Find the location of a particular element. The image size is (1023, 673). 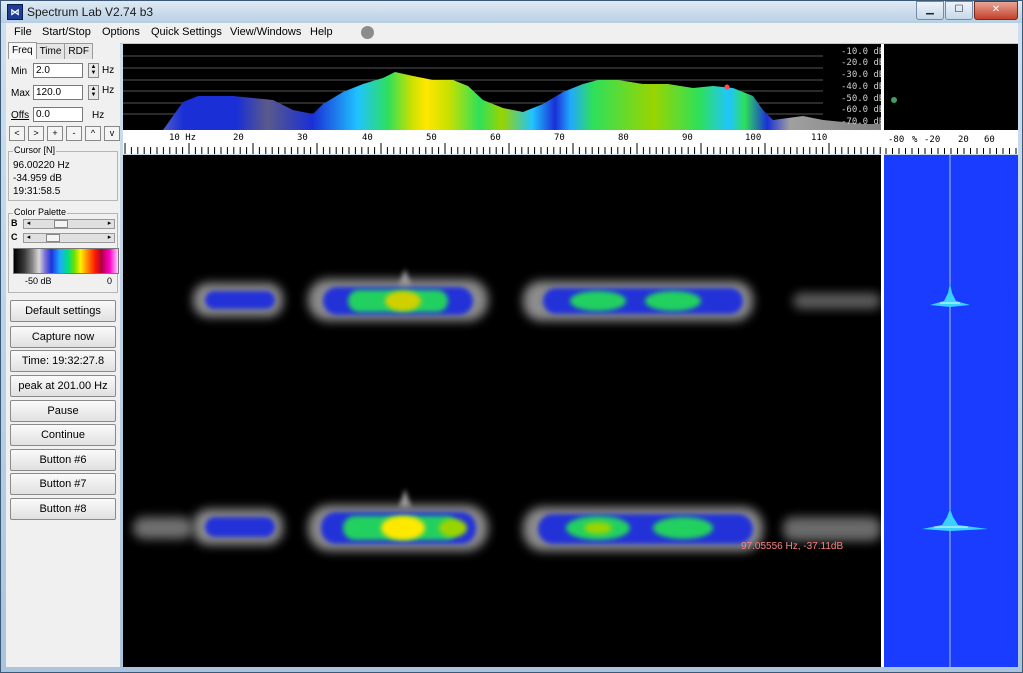

level-tick-label: -20 is located at coordinates (932, 140).